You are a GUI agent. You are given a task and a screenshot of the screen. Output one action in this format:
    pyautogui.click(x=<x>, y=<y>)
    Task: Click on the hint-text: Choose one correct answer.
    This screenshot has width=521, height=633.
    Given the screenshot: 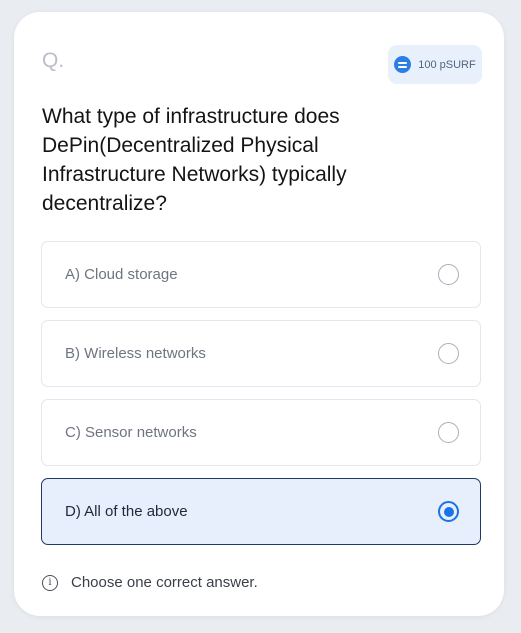 What is the action you would take?
    pyautogui.click(x=164, y=582)
    